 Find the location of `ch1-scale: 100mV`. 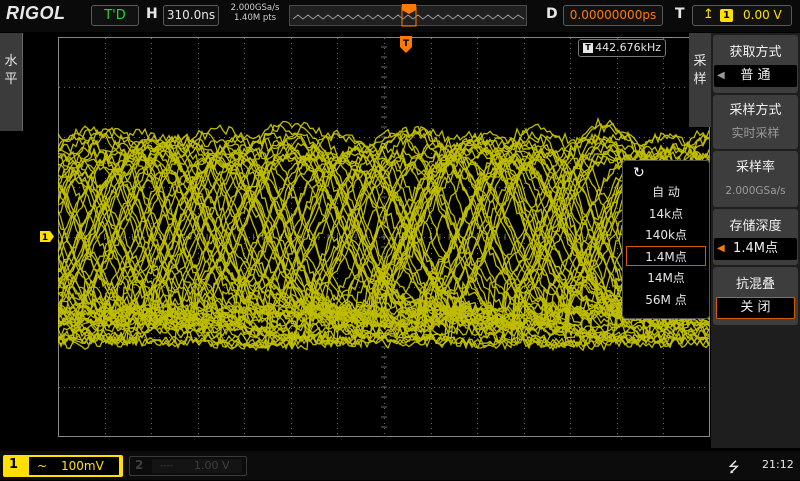

ch1-scale: 100mV is located at coordinates (82, 466).